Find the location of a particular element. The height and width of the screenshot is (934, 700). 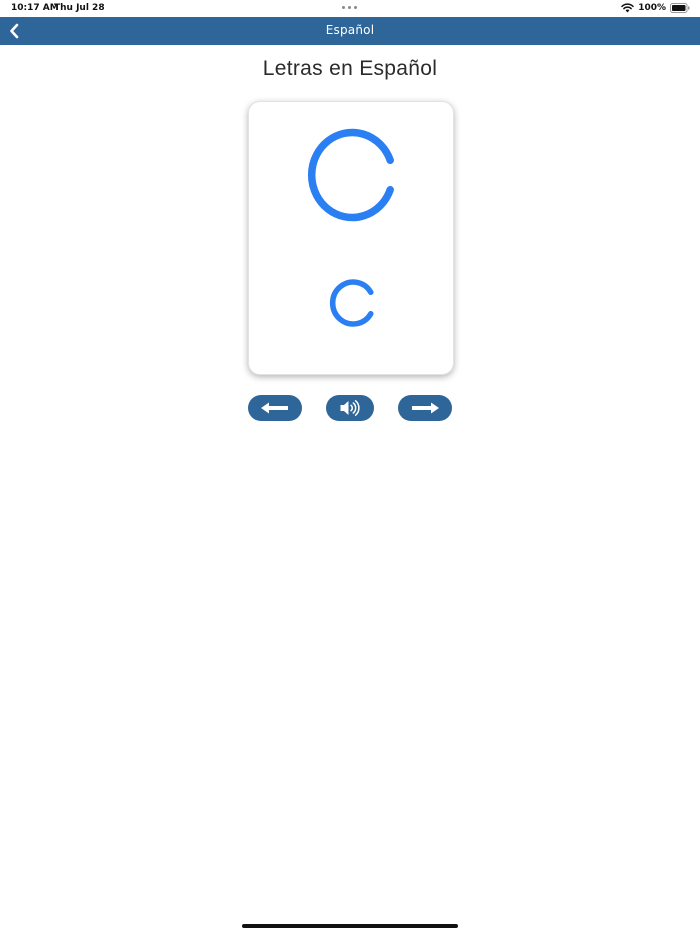

sound-button is located at coordinates (350, 408).